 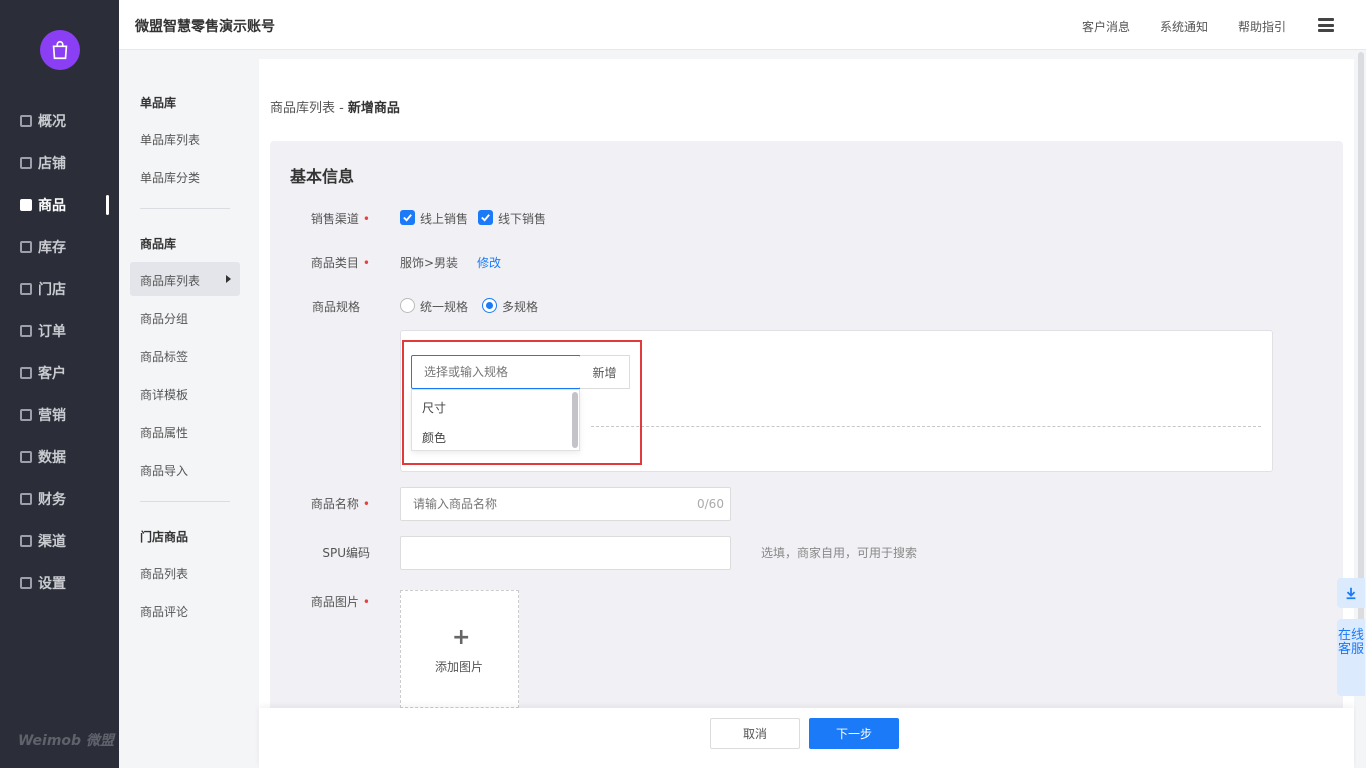 What do you see at coordinates (43, 163) in the screenshot?
I see `nav-item-store: 店铺` at bounding box center [43, 163].